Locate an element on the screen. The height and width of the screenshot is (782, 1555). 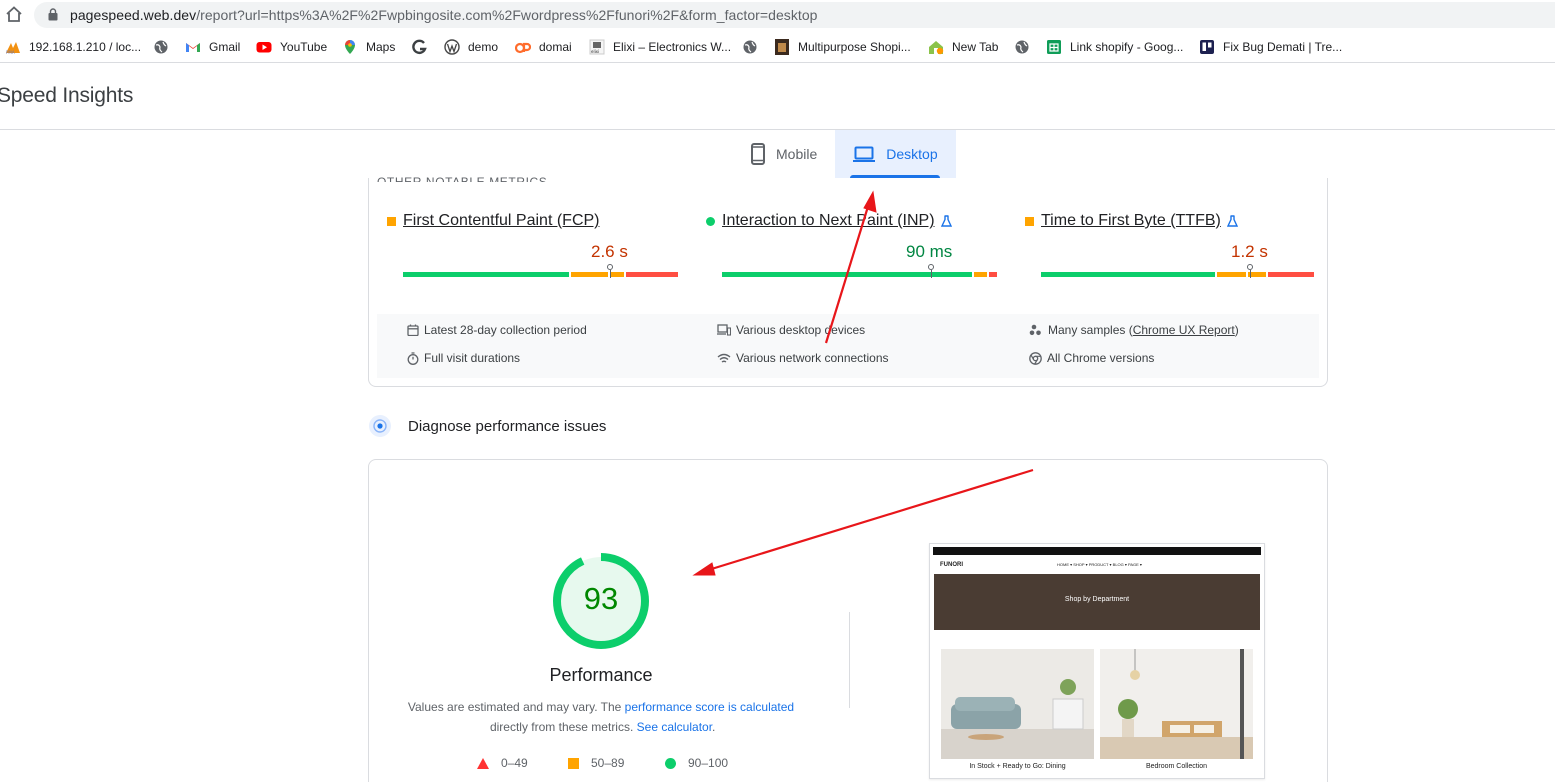
shop-thumbnail-icon is located at coordinates (782, 47).